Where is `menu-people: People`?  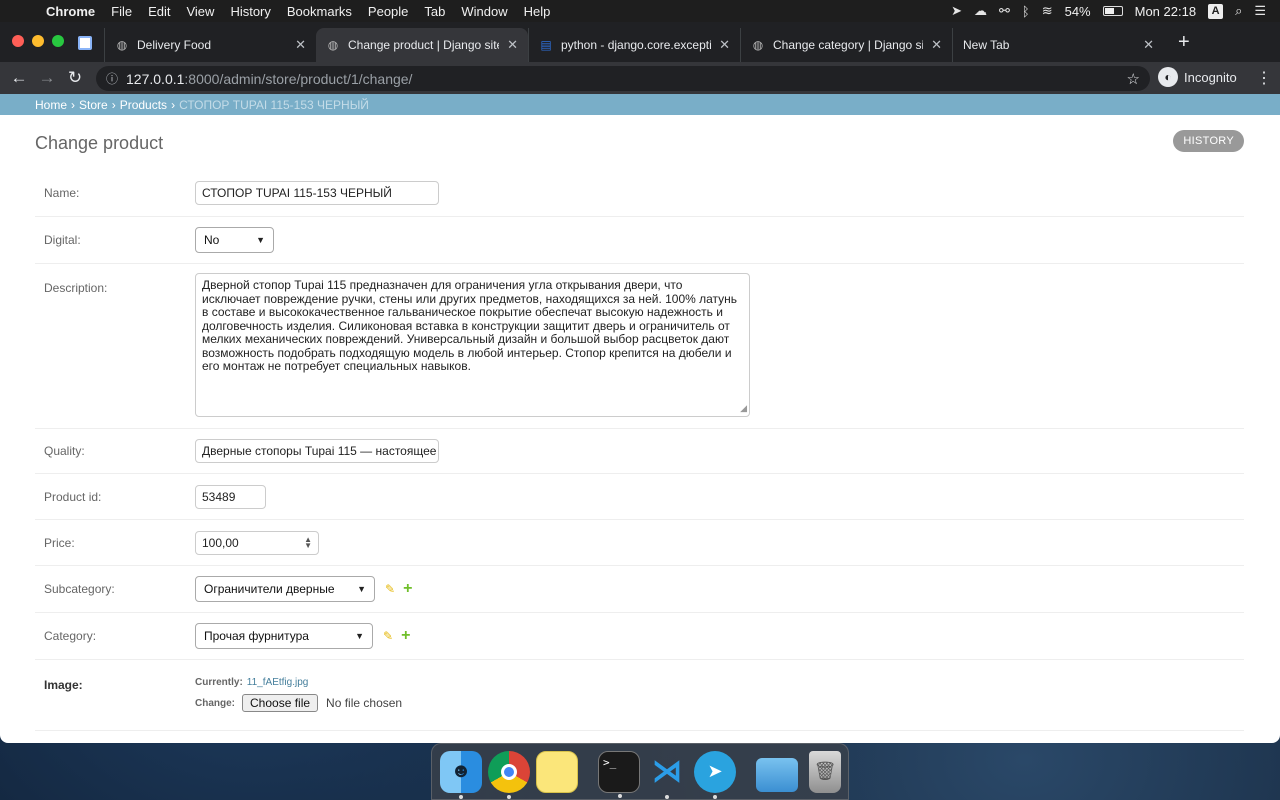 menu-people: People is located at coordinates (388, 11).